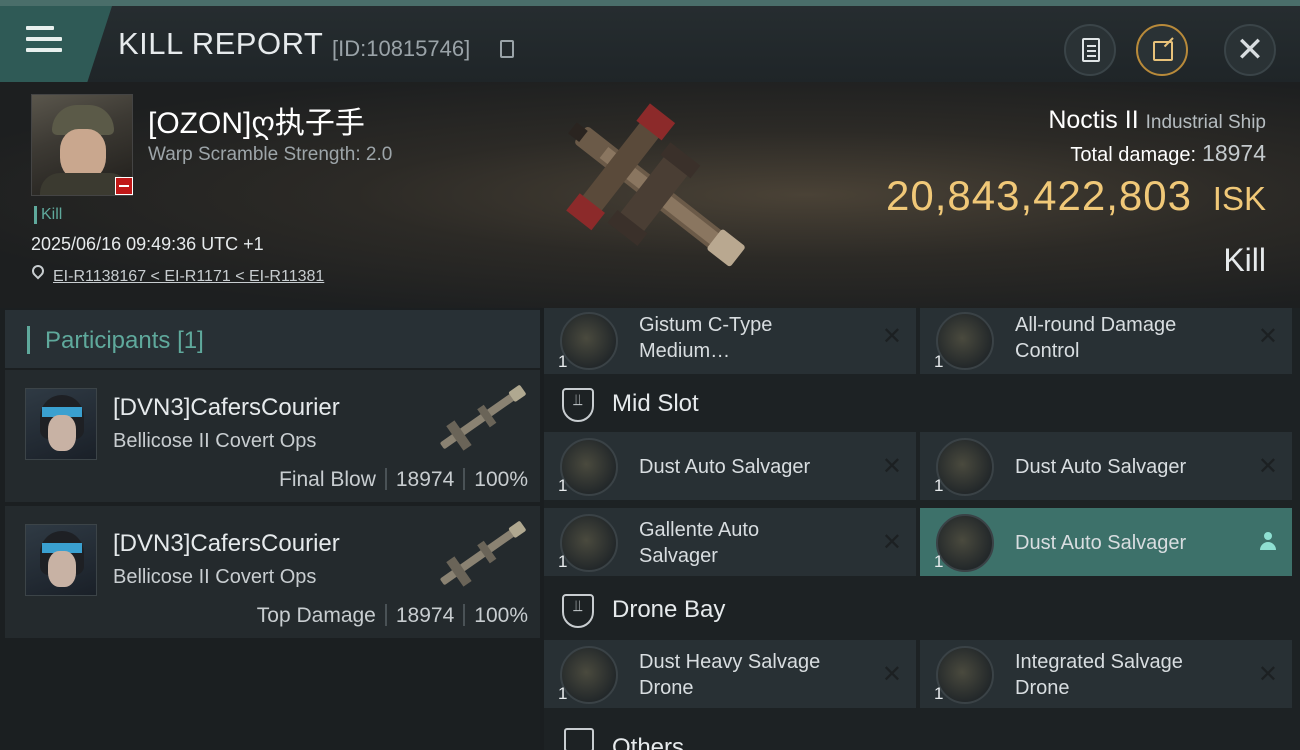 This screenshot has height=750, width=1300. I want to click on total-damage: Total damage: 18974, so click(1168, 153).